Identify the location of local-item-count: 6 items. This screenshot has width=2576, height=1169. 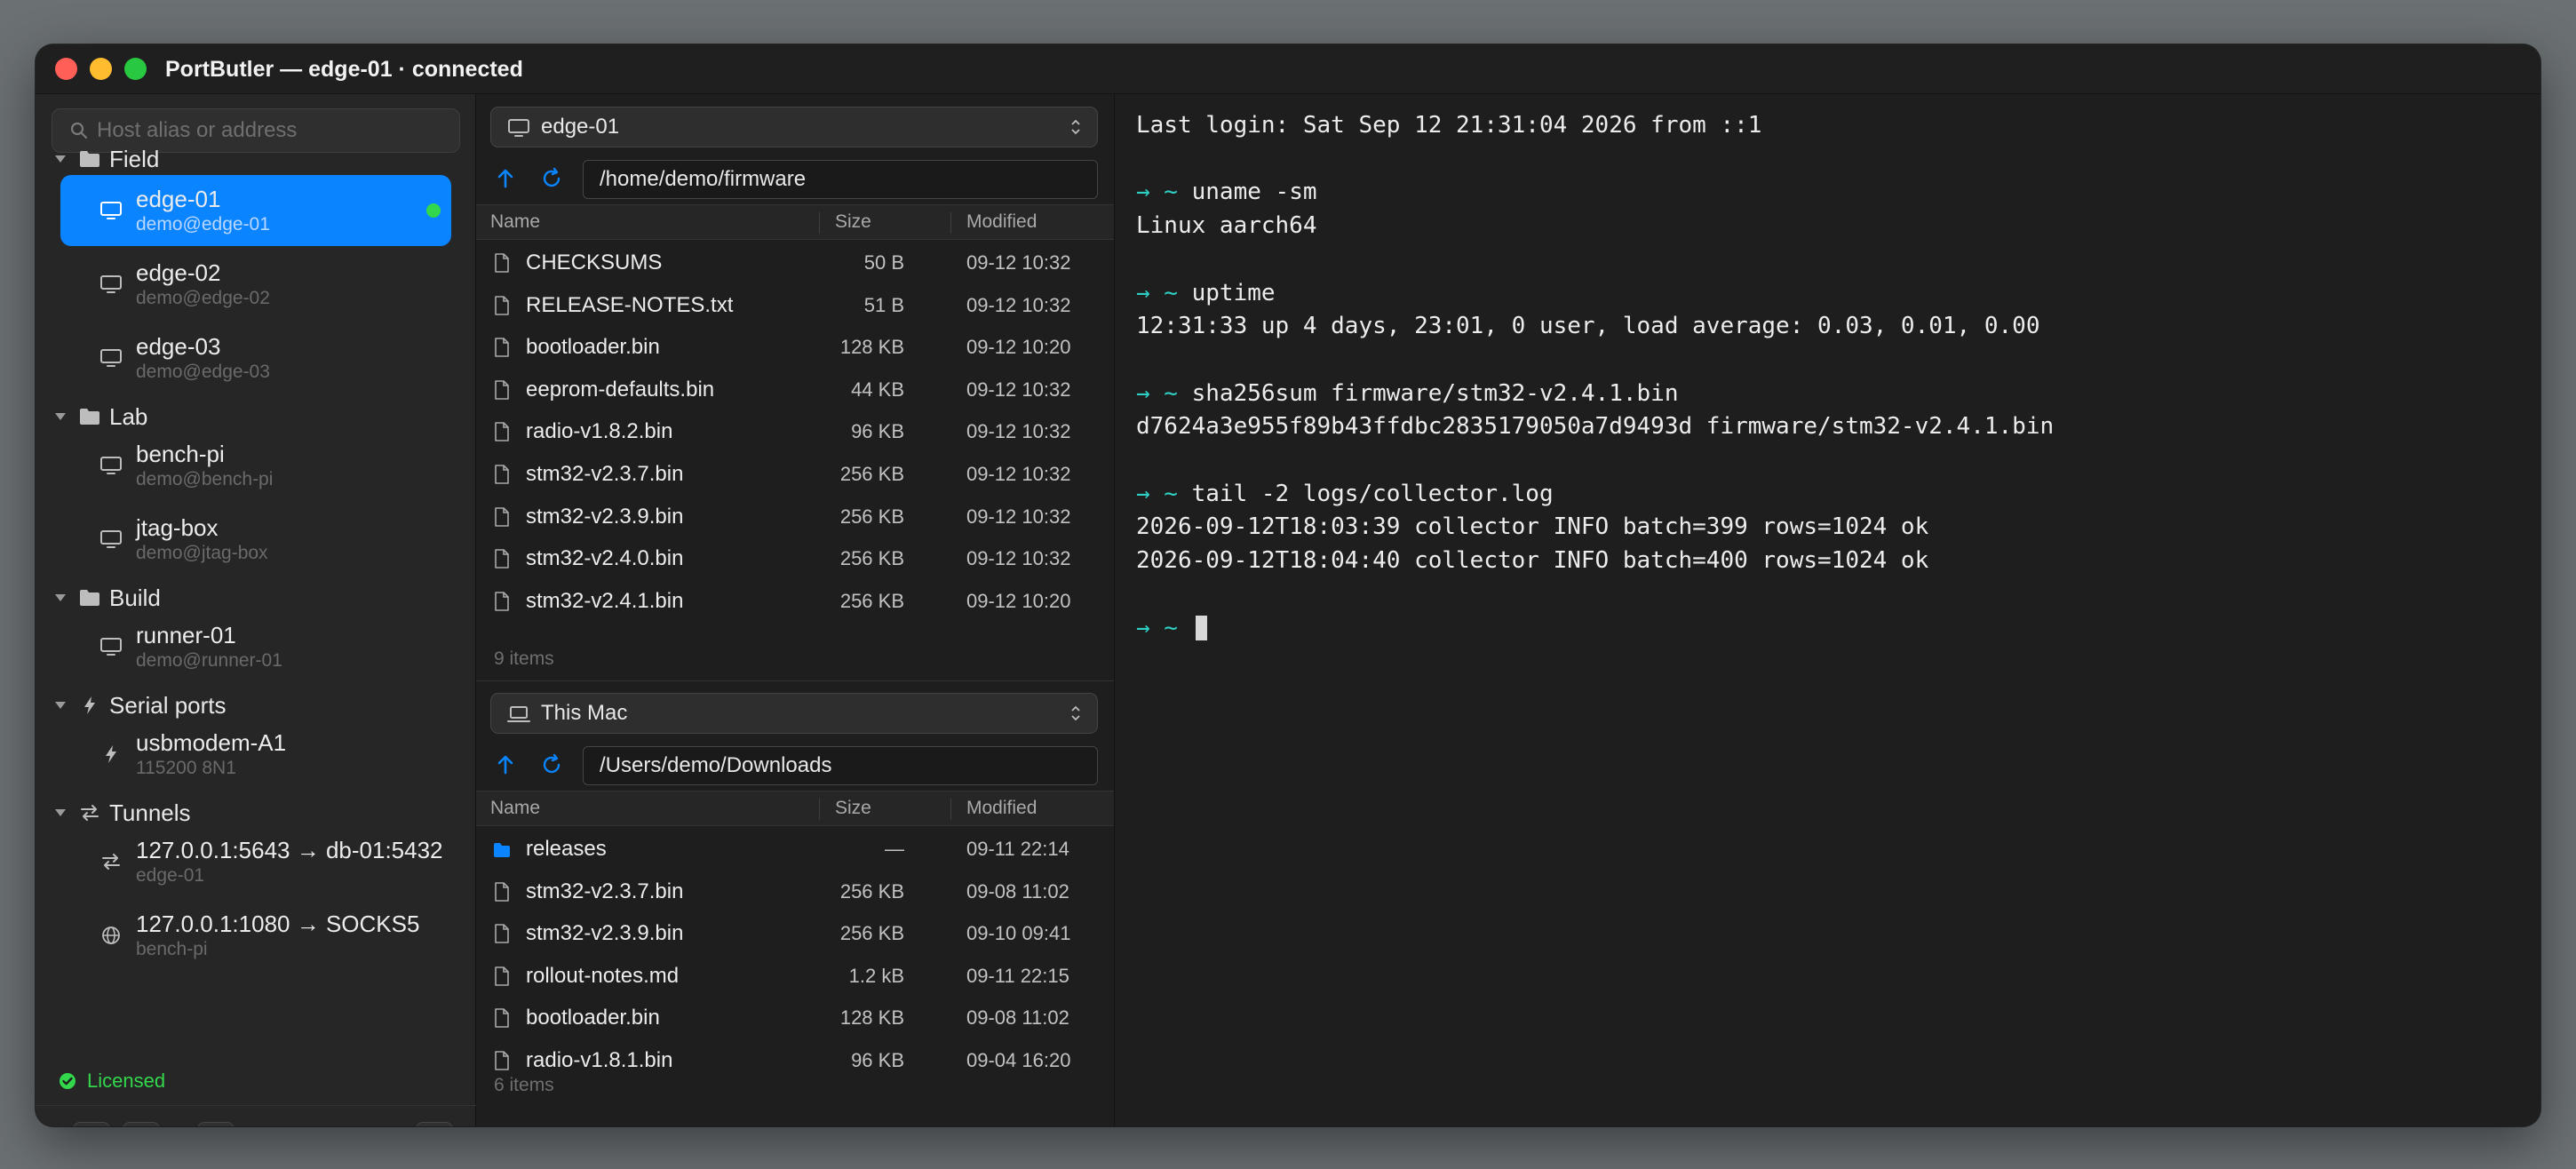
(524, 1085).